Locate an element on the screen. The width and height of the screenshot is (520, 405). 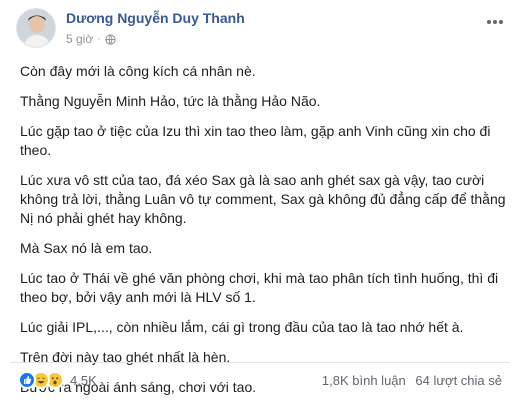
post-header: Dương Nguyễn Duy Thanh 5 giờ · is located at coordinates (260, 28).